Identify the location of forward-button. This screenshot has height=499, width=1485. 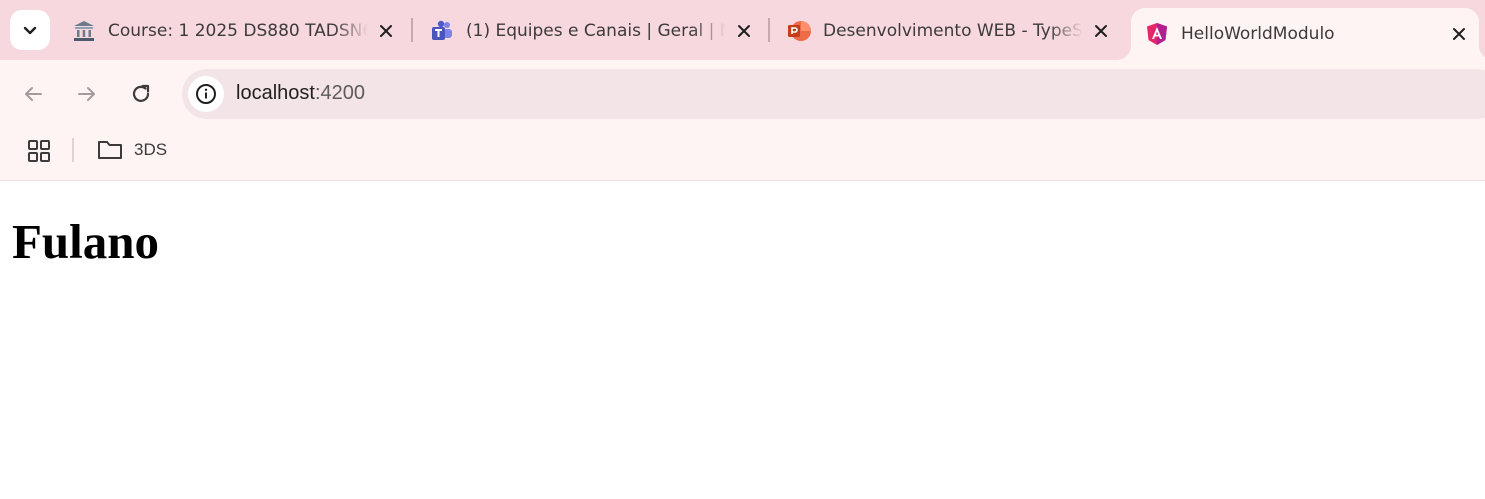
(87, 94).